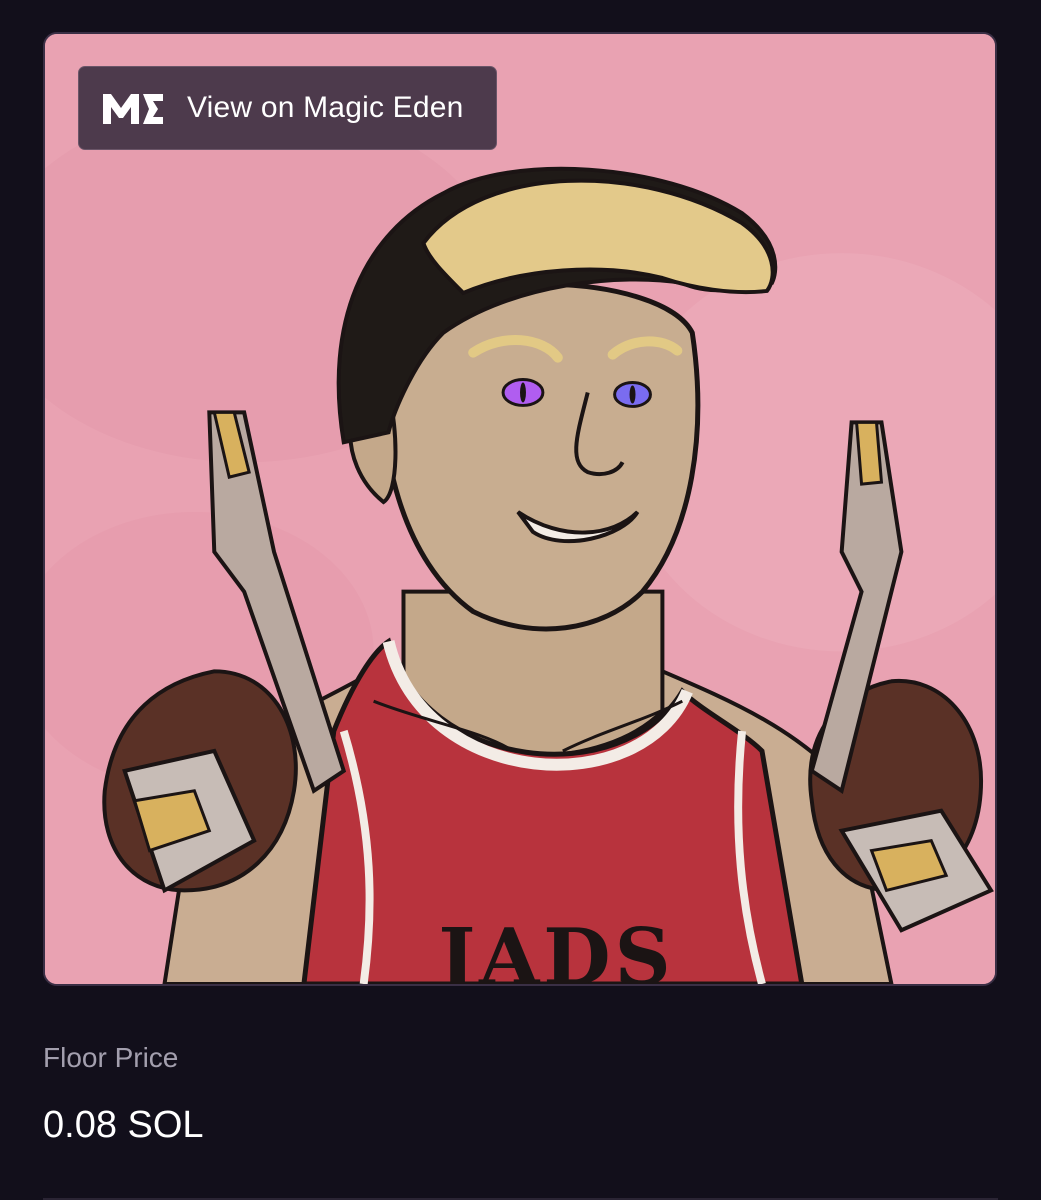  Describe the element at coordinates (553, 948) in the screenshot. I see `svg-text: JADS` at that location.